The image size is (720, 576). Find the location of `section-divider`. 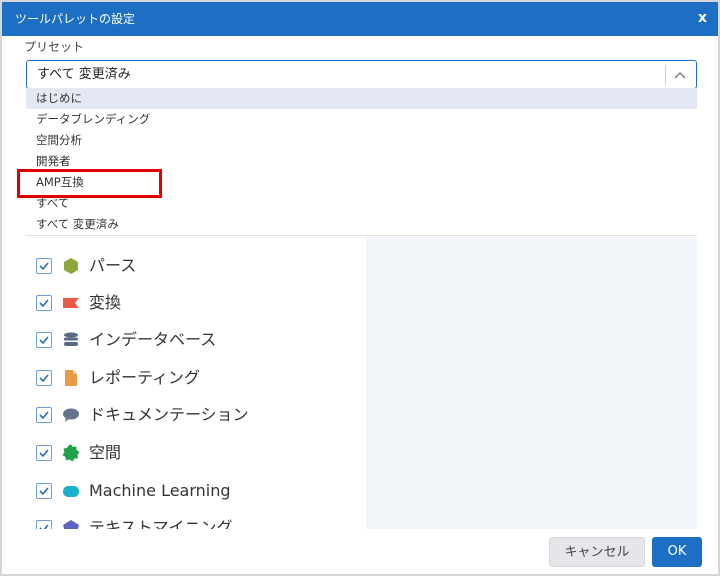

section-divider is located at coordinates (361, 235).